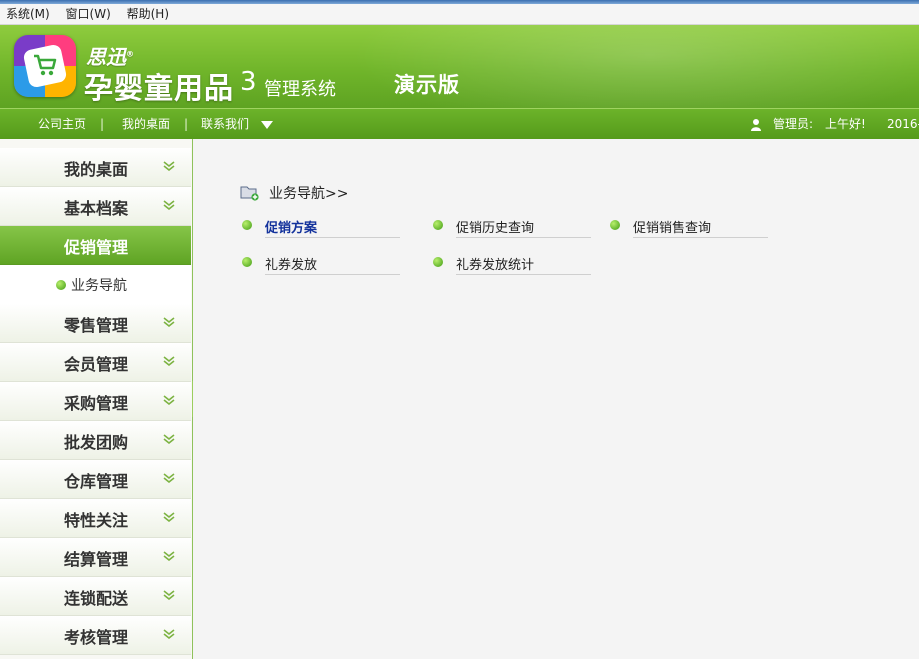 This screenshot has height=659, width=919. I want to click on sidebar-item-label: 采购管理, so click(96, 403).